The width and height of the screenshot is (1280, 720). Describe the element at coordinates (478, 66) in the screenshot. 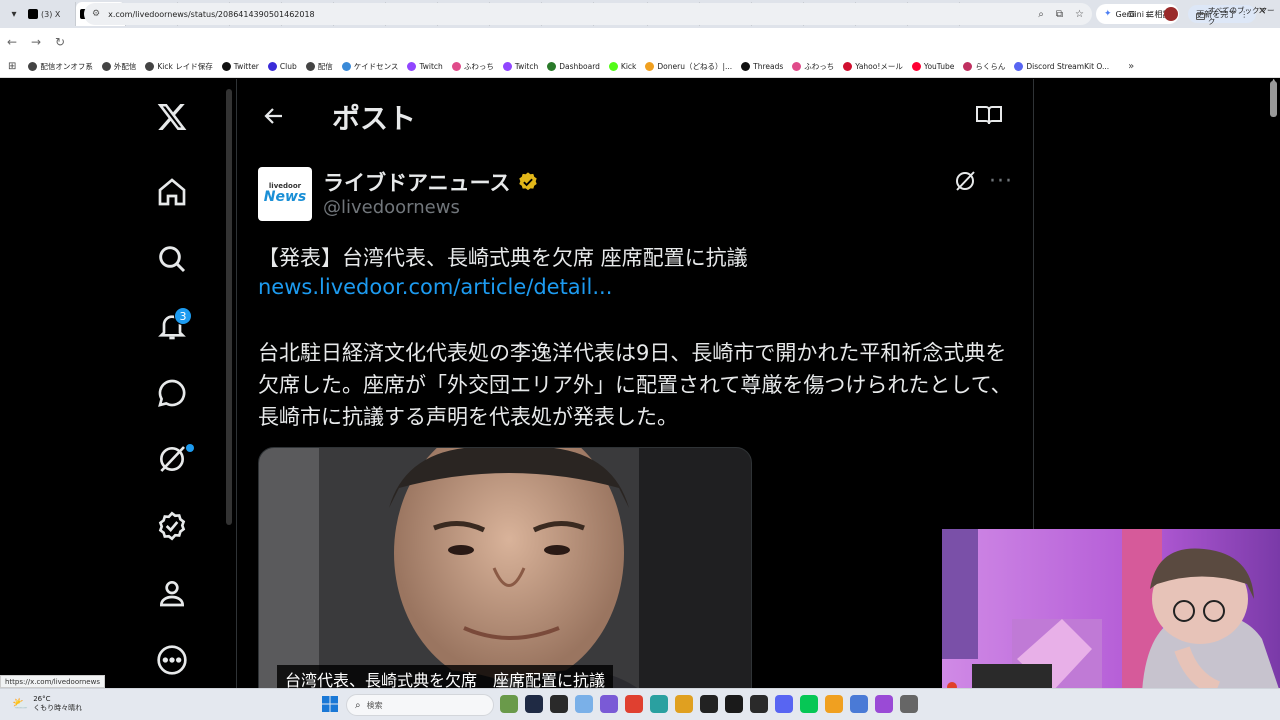

I see `bookmark-label: ふわっち` at that location.